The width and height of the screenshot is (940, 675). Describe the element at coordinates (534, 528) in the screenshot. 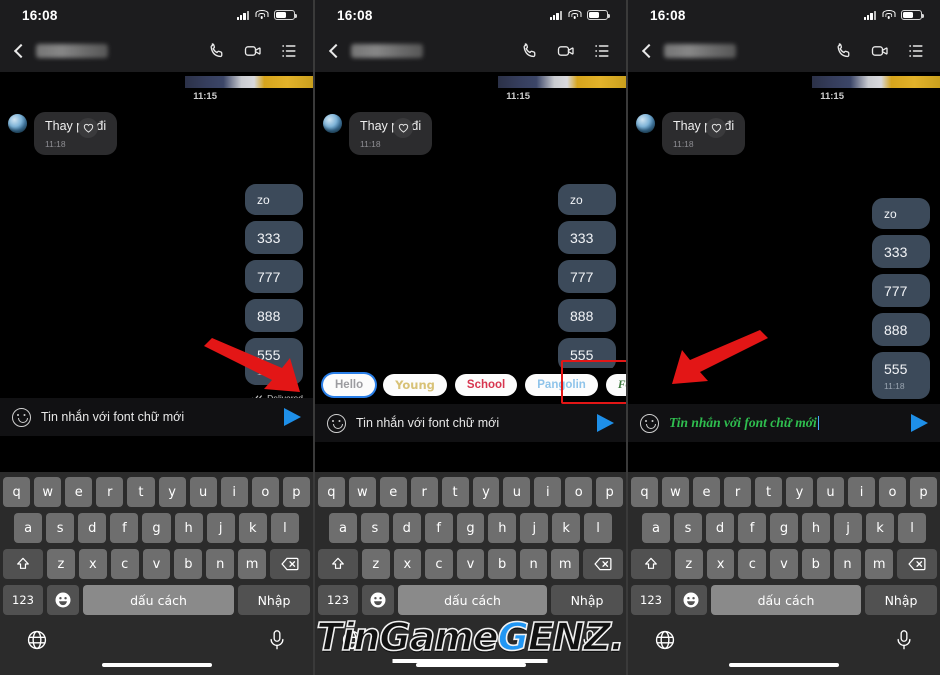

I see `key-j: j` at that location.